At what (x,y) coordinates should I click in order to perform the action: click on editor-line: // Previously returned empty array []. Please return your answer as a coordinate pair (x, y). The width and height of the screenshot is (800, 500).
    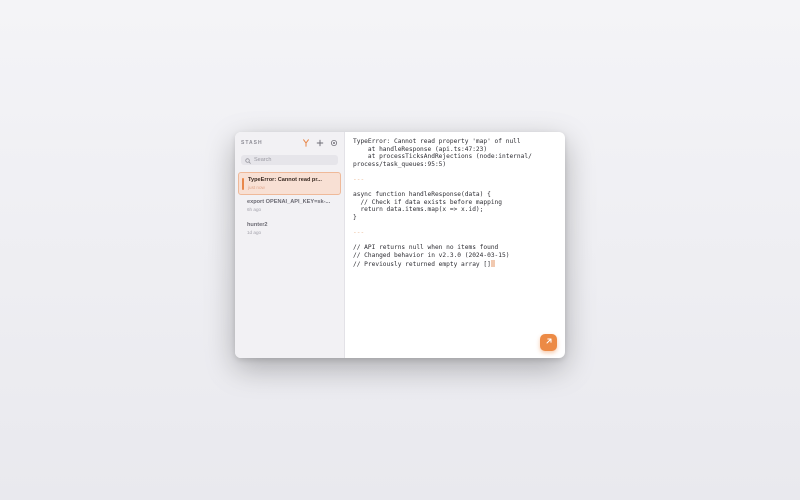
    Looking at the image, I should click on (455, 263).